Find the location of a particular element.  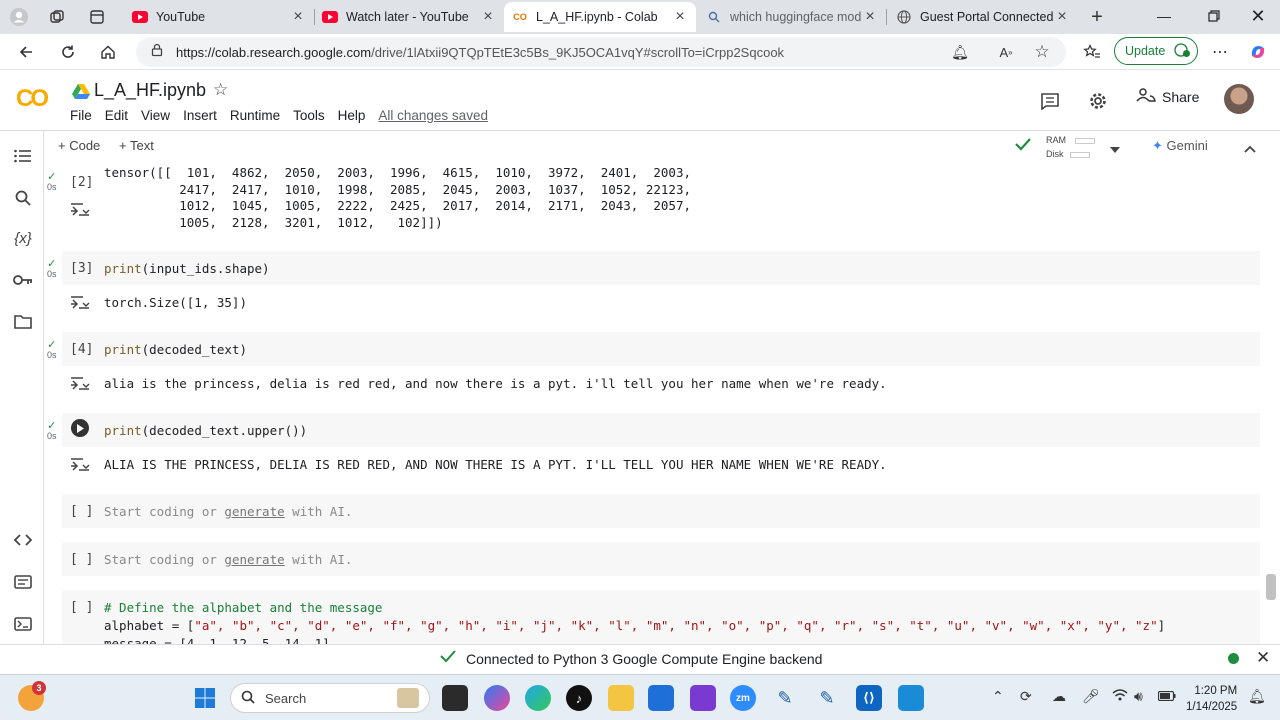

battery-icon is located at coordinates (1166, 696).